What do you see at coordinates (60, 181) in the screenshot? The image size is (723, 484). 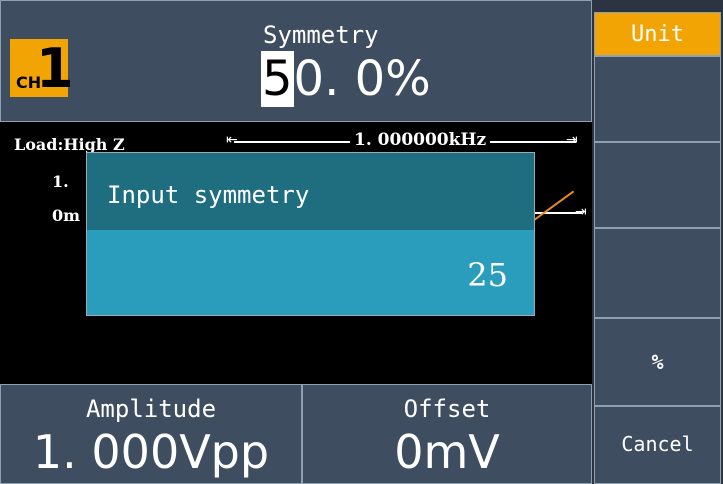 I see `amplitude-axis-label: 1.` at bounding box center [60, 181].